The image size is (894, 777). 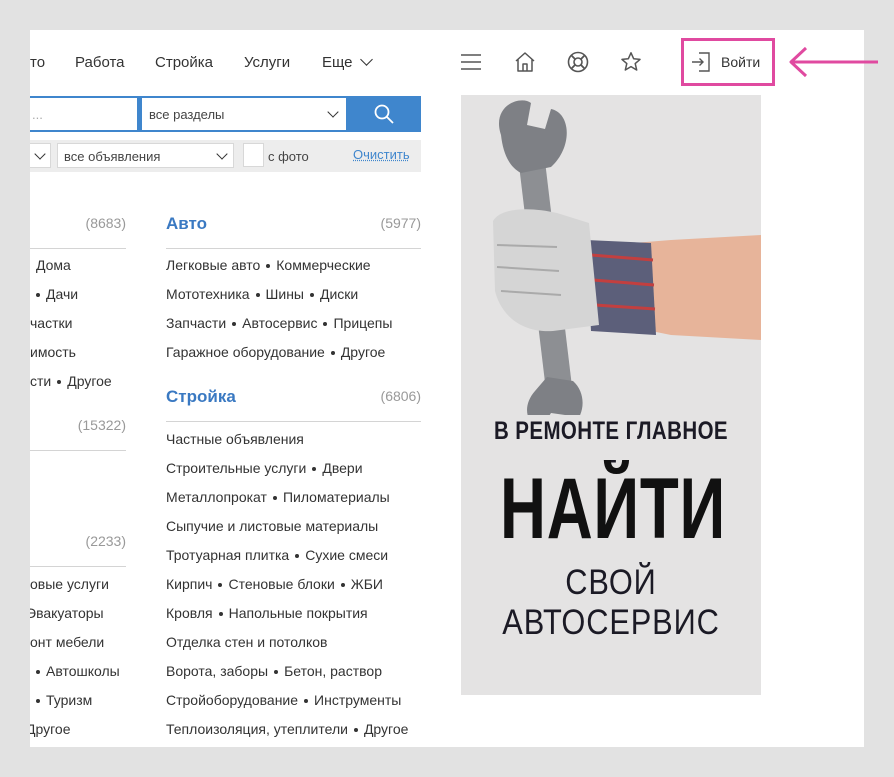 I want to click on category-link: Кирпич, so click(x=189, y=584).